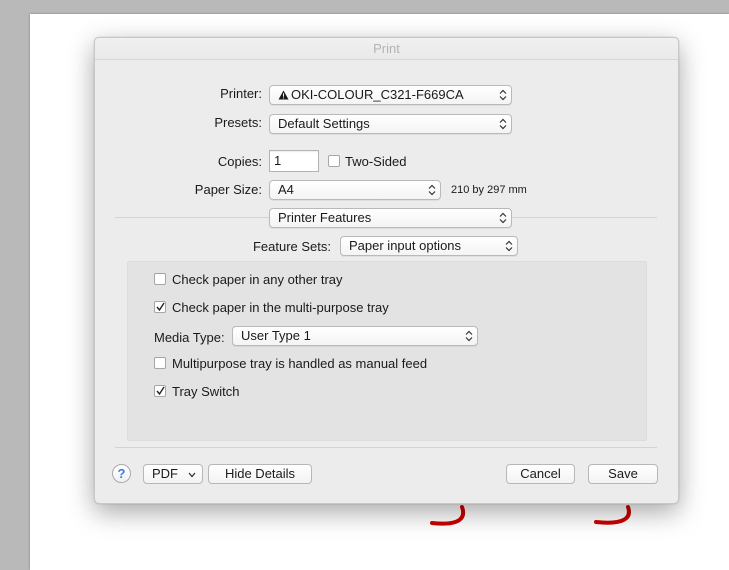 This screenshot has height=570, width=729. Describe the element at coordinates (160, 279) in the screenshot. I see `check-other-tray-checkbox` at that location.